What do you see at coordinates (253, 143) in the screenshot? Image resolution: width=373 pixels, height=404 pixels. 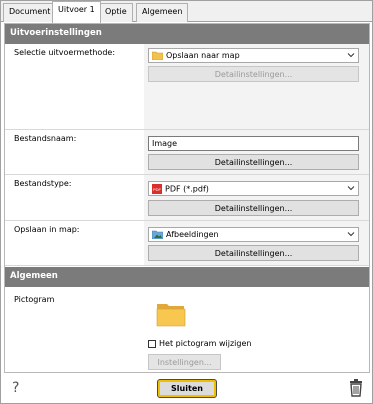 I see `filename-input: Image` at bounding box center [253, 143].